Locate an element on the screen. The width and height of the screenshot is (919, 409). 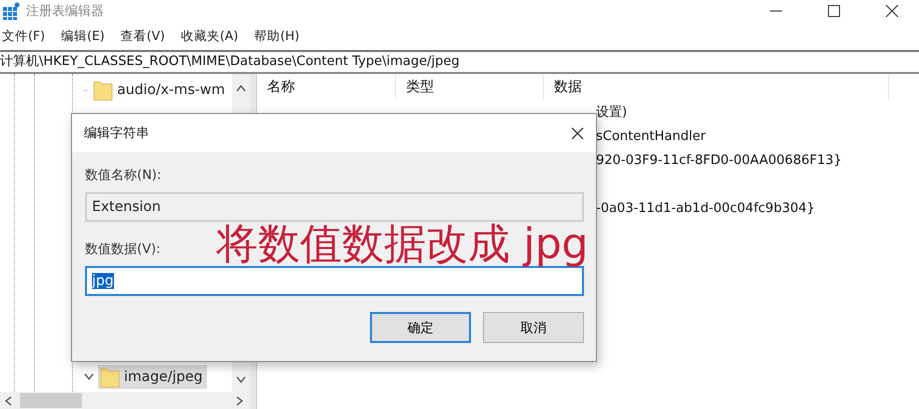
field-label: 数值名称(N): is located at coordinates (123, 175).